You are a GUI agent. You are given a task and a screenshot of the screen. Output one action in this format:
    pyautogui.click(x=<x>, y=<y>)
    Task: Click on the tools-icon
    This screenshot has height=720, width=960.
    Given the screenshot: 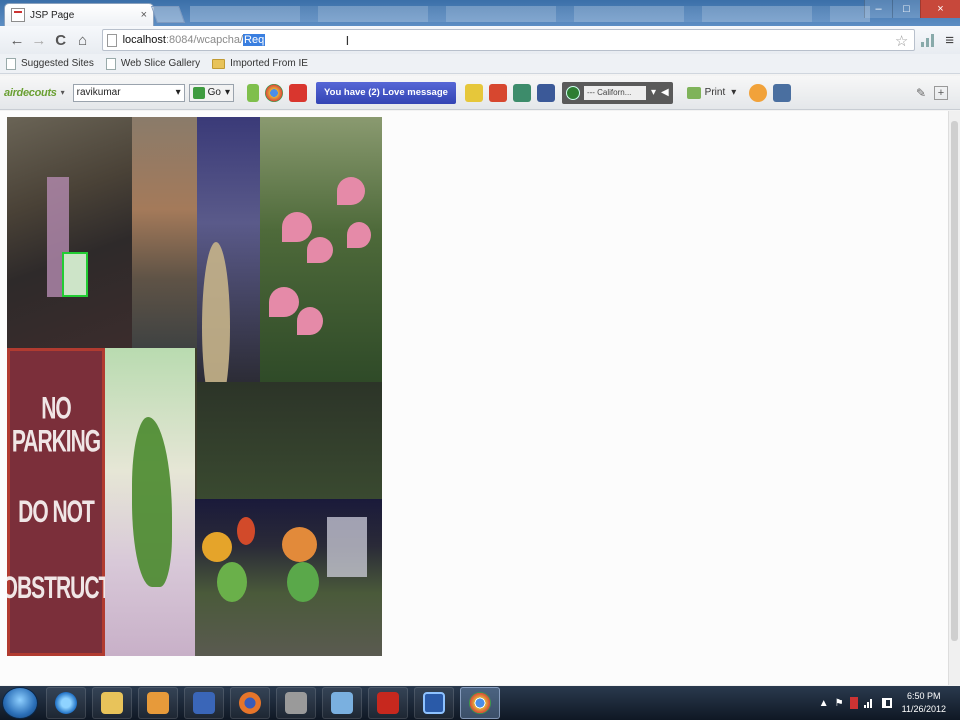 What is the action you would take?
    pyautogui.click(x=296, y=703)
    